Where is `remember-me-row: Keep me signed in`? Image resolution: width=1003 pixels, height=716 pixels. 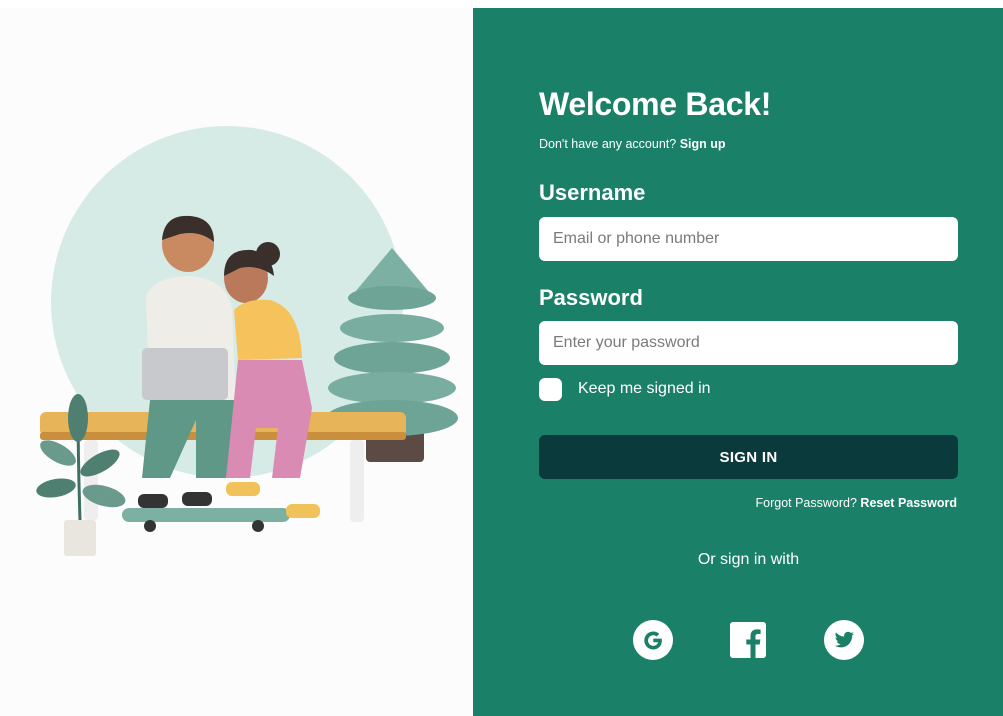 remember-me-row: Keep me signed in is located at coordinates (625, 389).